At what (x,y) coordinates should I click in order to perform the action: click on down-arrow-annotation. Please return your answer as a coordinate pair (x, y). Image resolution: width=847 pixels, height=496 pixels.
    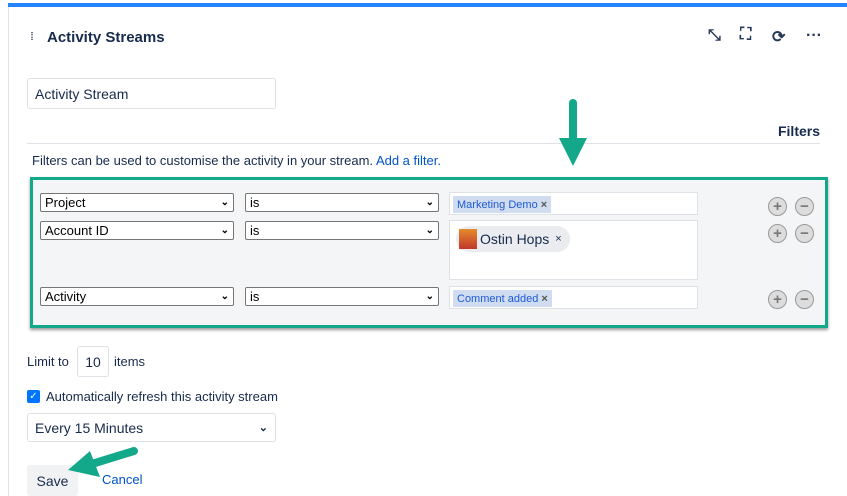
    Looking at the image, I should click on (573, 132).